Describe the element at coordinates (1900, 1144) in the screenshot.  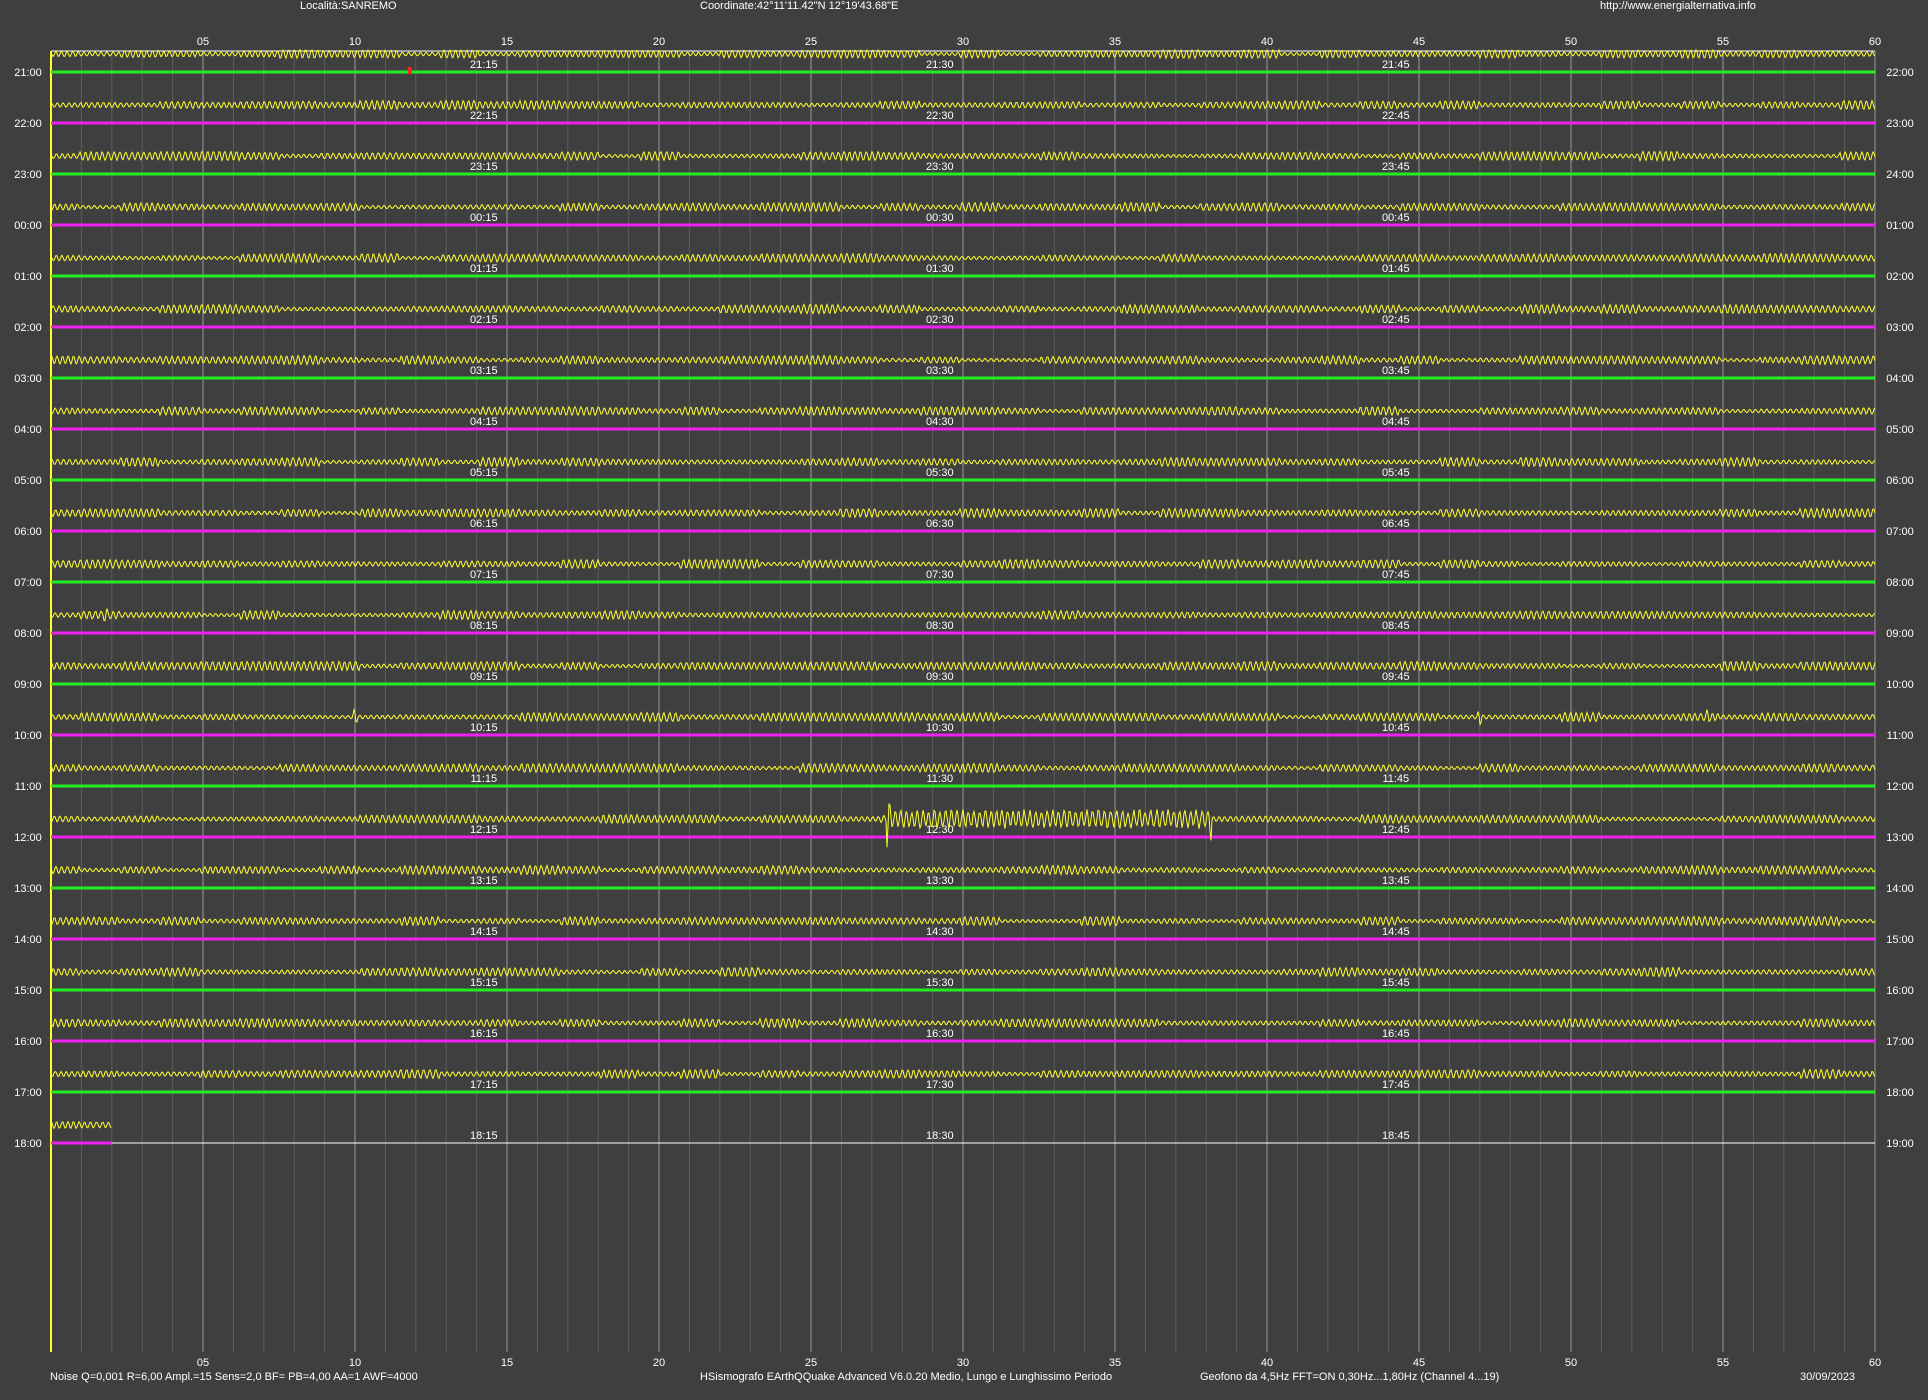
I see `hour-label-right: 19:00` at that location.